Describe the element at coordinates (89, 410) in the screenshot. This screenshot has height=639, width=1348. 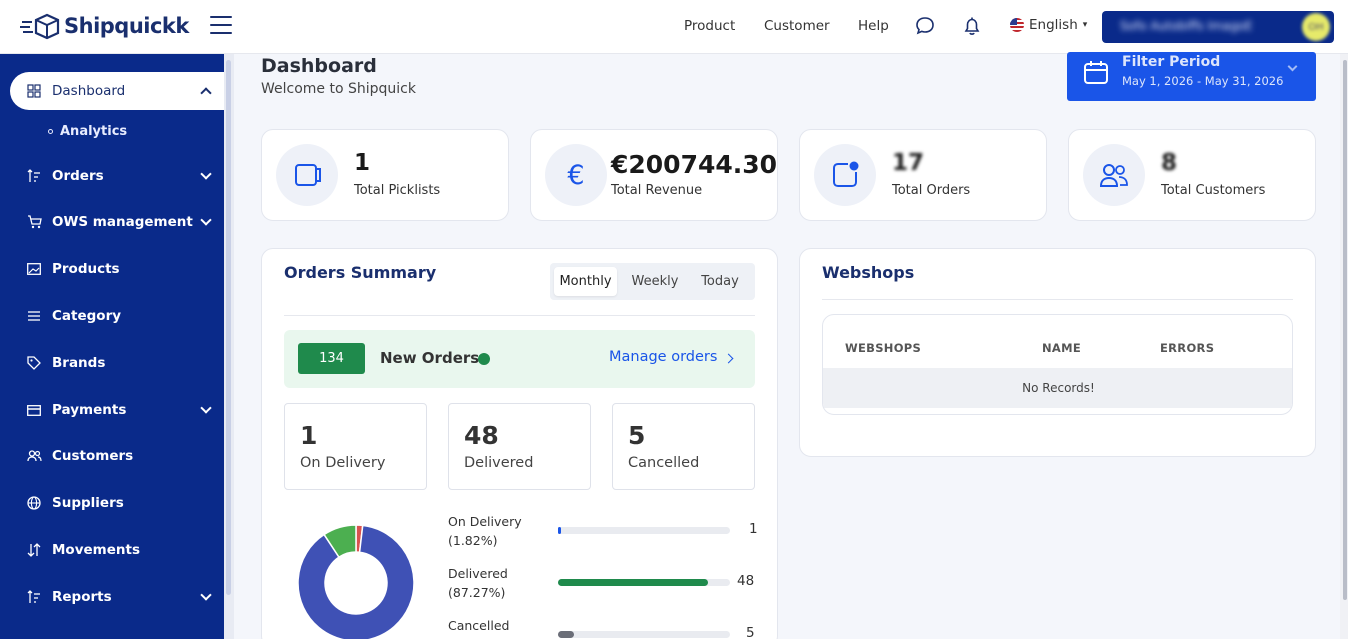
I see `sidebar-item-label: Payments` at that location.